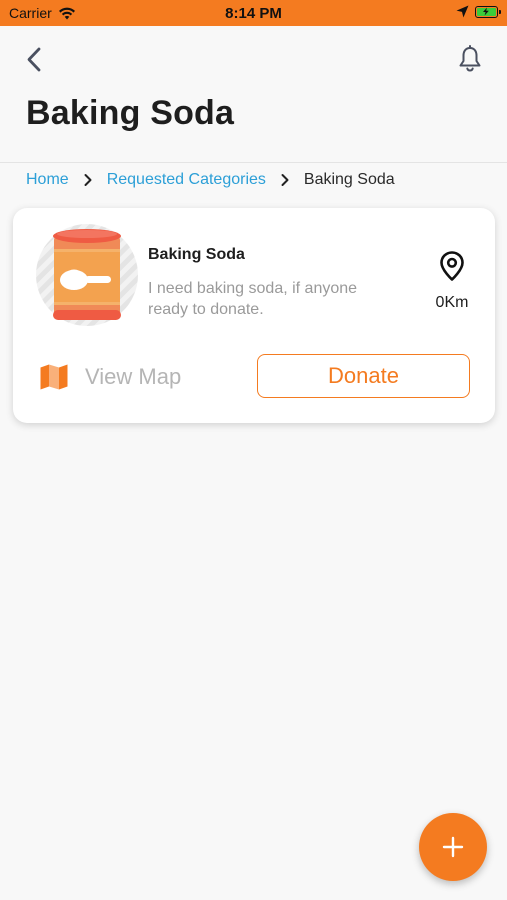 This screenshot has width=507, height=900. I want to click on breadcrumb-requested-categories: Requested Categories, so click(186, 180).